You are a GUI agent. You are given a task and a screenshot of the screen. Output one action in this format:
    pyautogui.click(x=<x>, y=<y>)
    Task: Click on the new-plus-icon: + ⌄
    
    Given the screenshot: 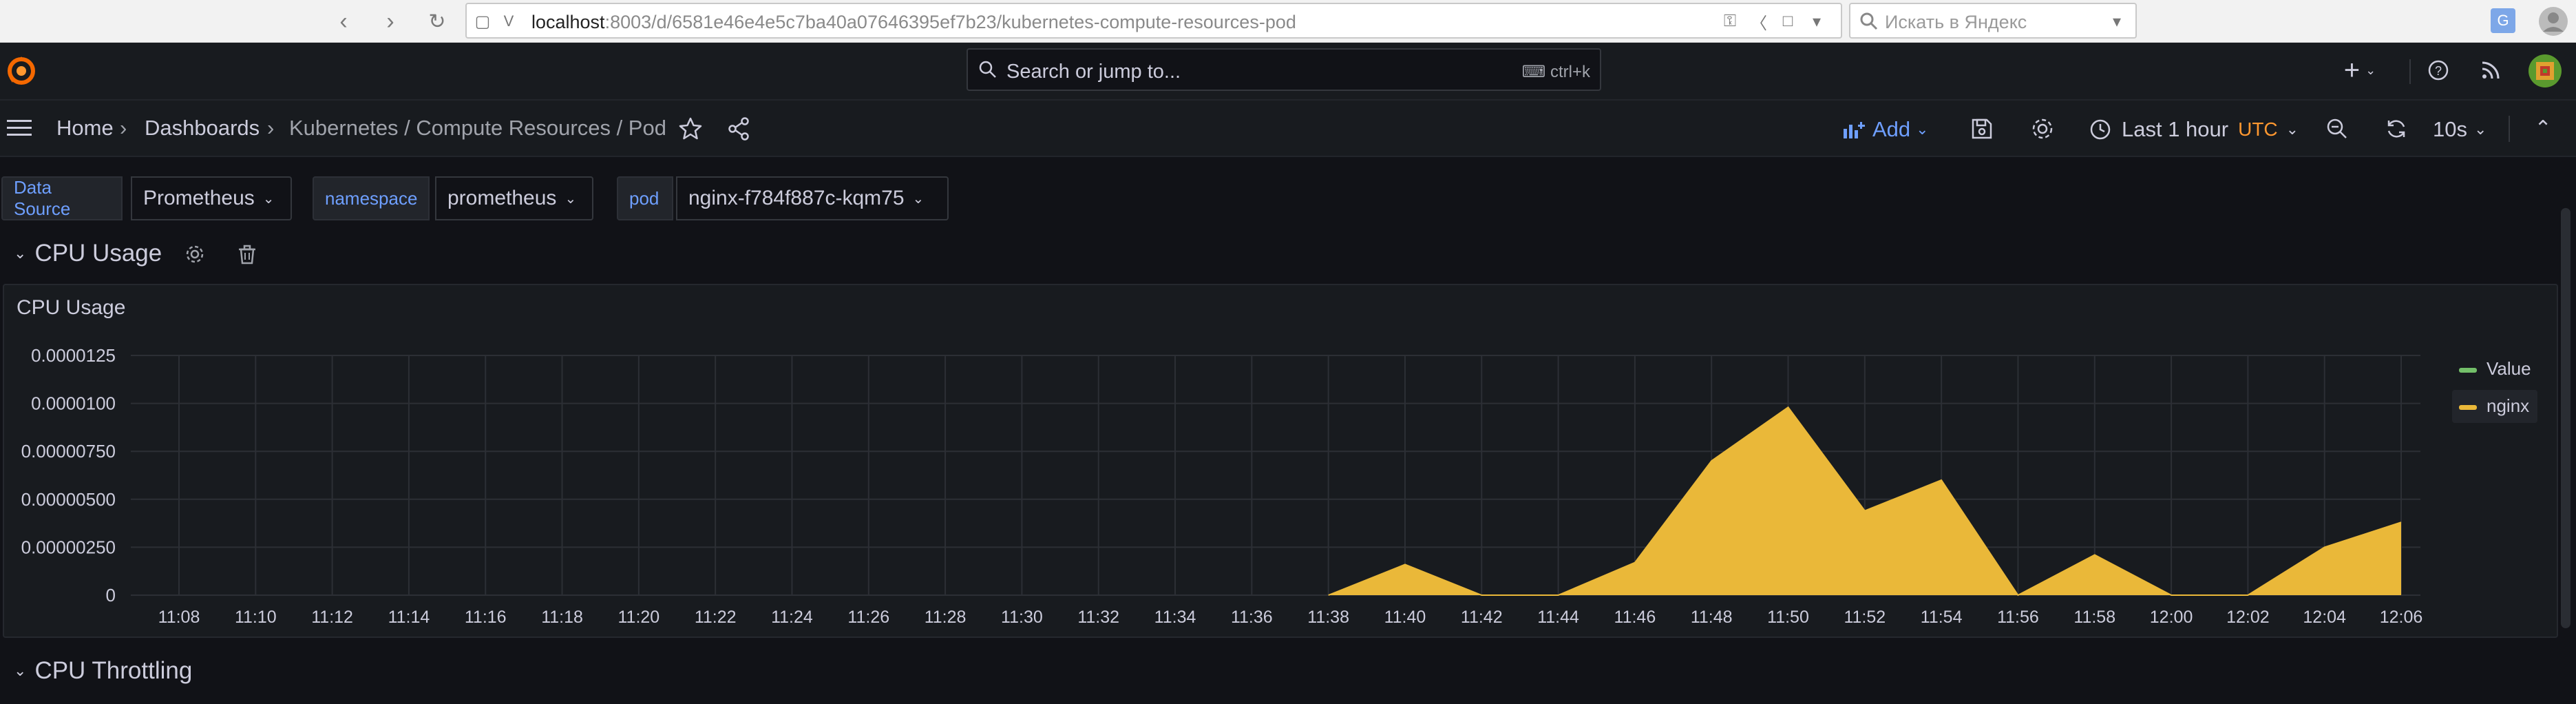 What is the action you would take?
    pyautogui.click(x=2359, y=70)
    